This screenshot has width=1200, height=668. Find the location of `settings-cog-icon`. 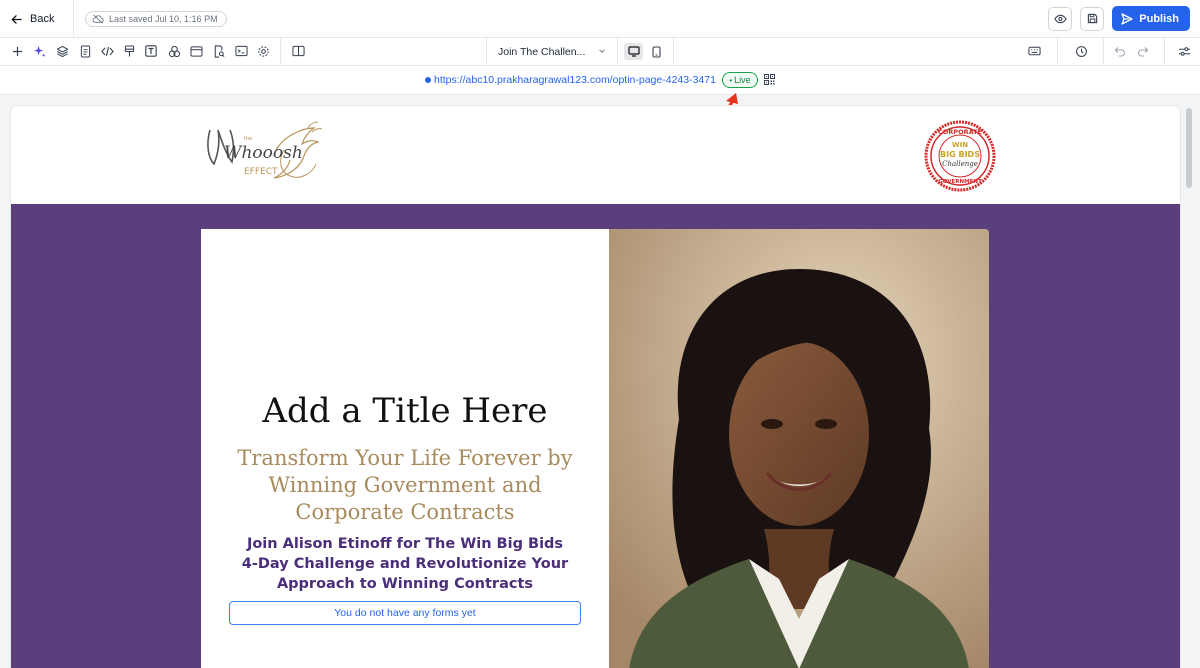

settings-cog-icon is located at coordinates (263, 51).